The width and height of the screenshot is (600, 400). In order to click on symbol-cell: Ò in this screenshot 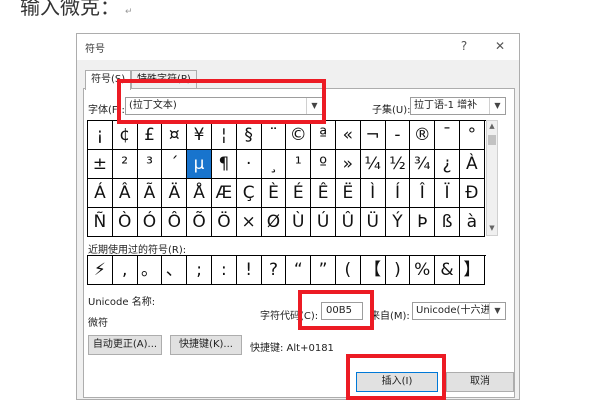, I will do `click(125, 222)`.